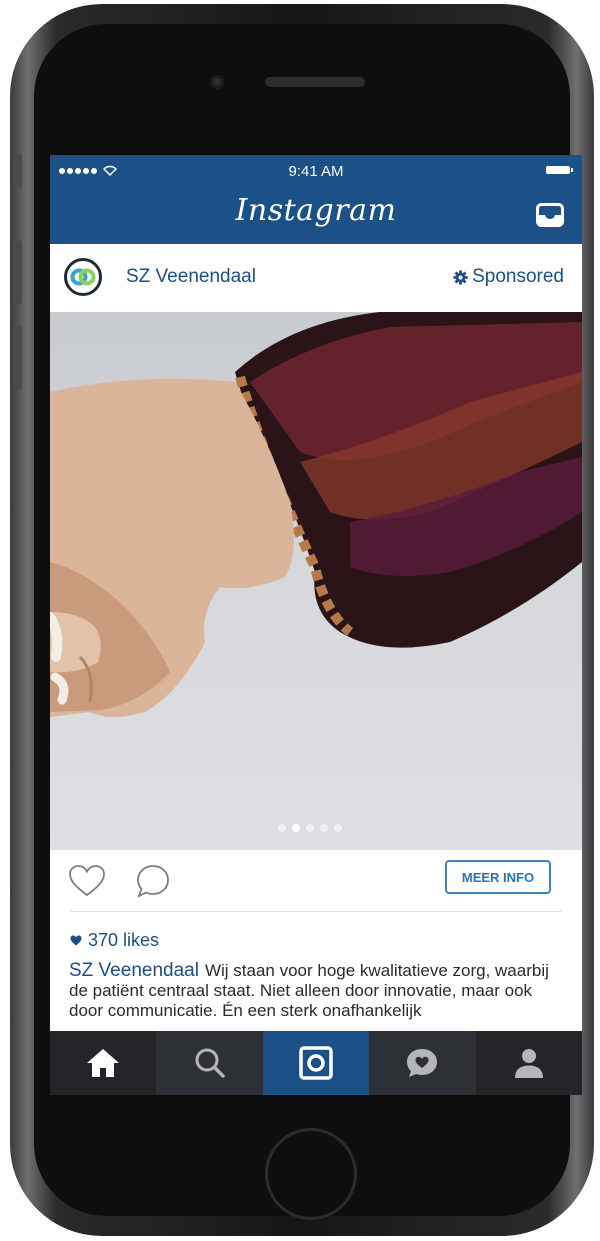 The image size is (600, 1241). I want to click on tab-activity, so click(422, 1063).